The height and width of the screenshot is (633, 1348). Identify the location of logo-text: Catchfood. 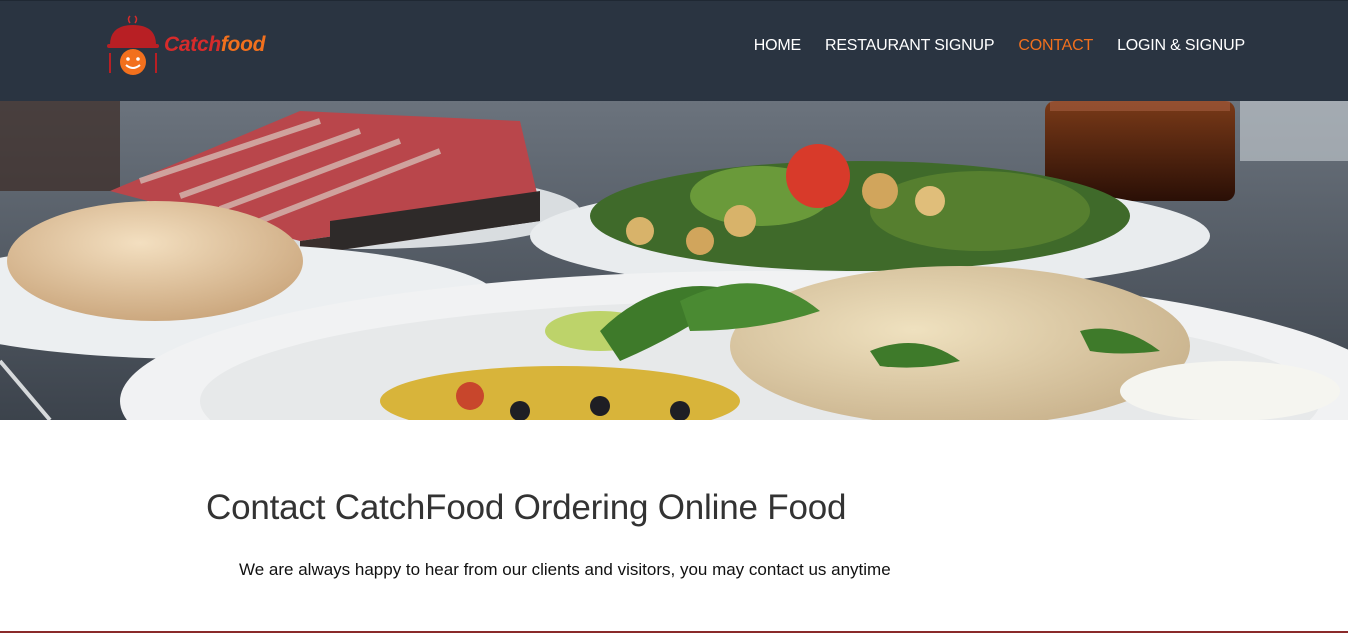
(215, 44).